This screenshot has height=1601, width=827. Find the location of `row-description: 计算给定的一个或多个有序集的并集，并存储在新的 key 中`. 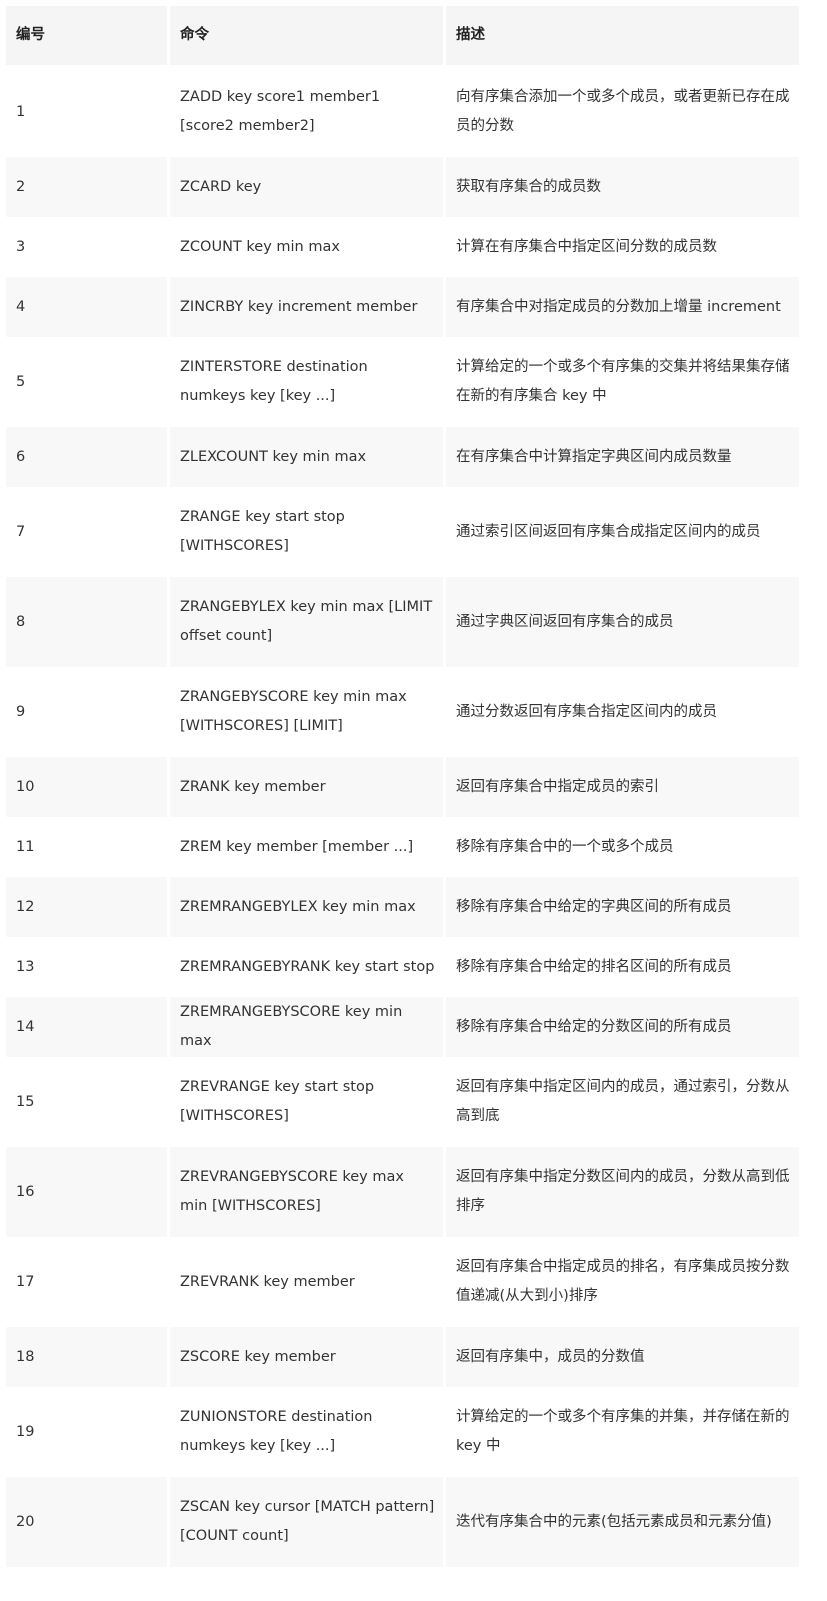

row-description: 计算给定的一个或多个有序集的并集，并存储在新的 key 中 is located at coordinates (622, 1432).